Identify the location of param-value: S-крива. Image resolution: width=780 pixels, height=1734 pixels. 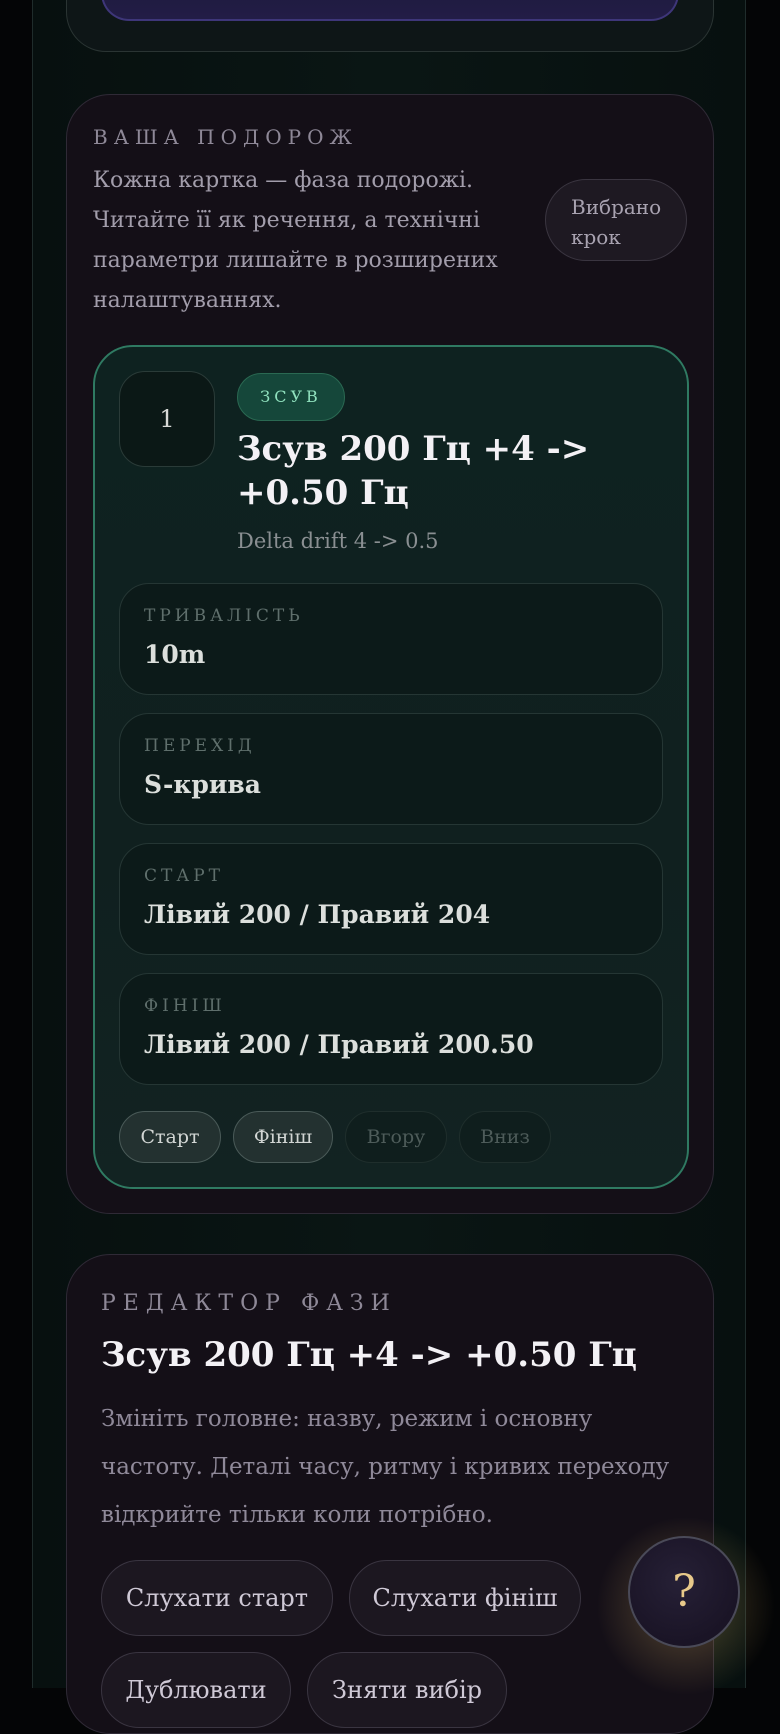
(202, 784).